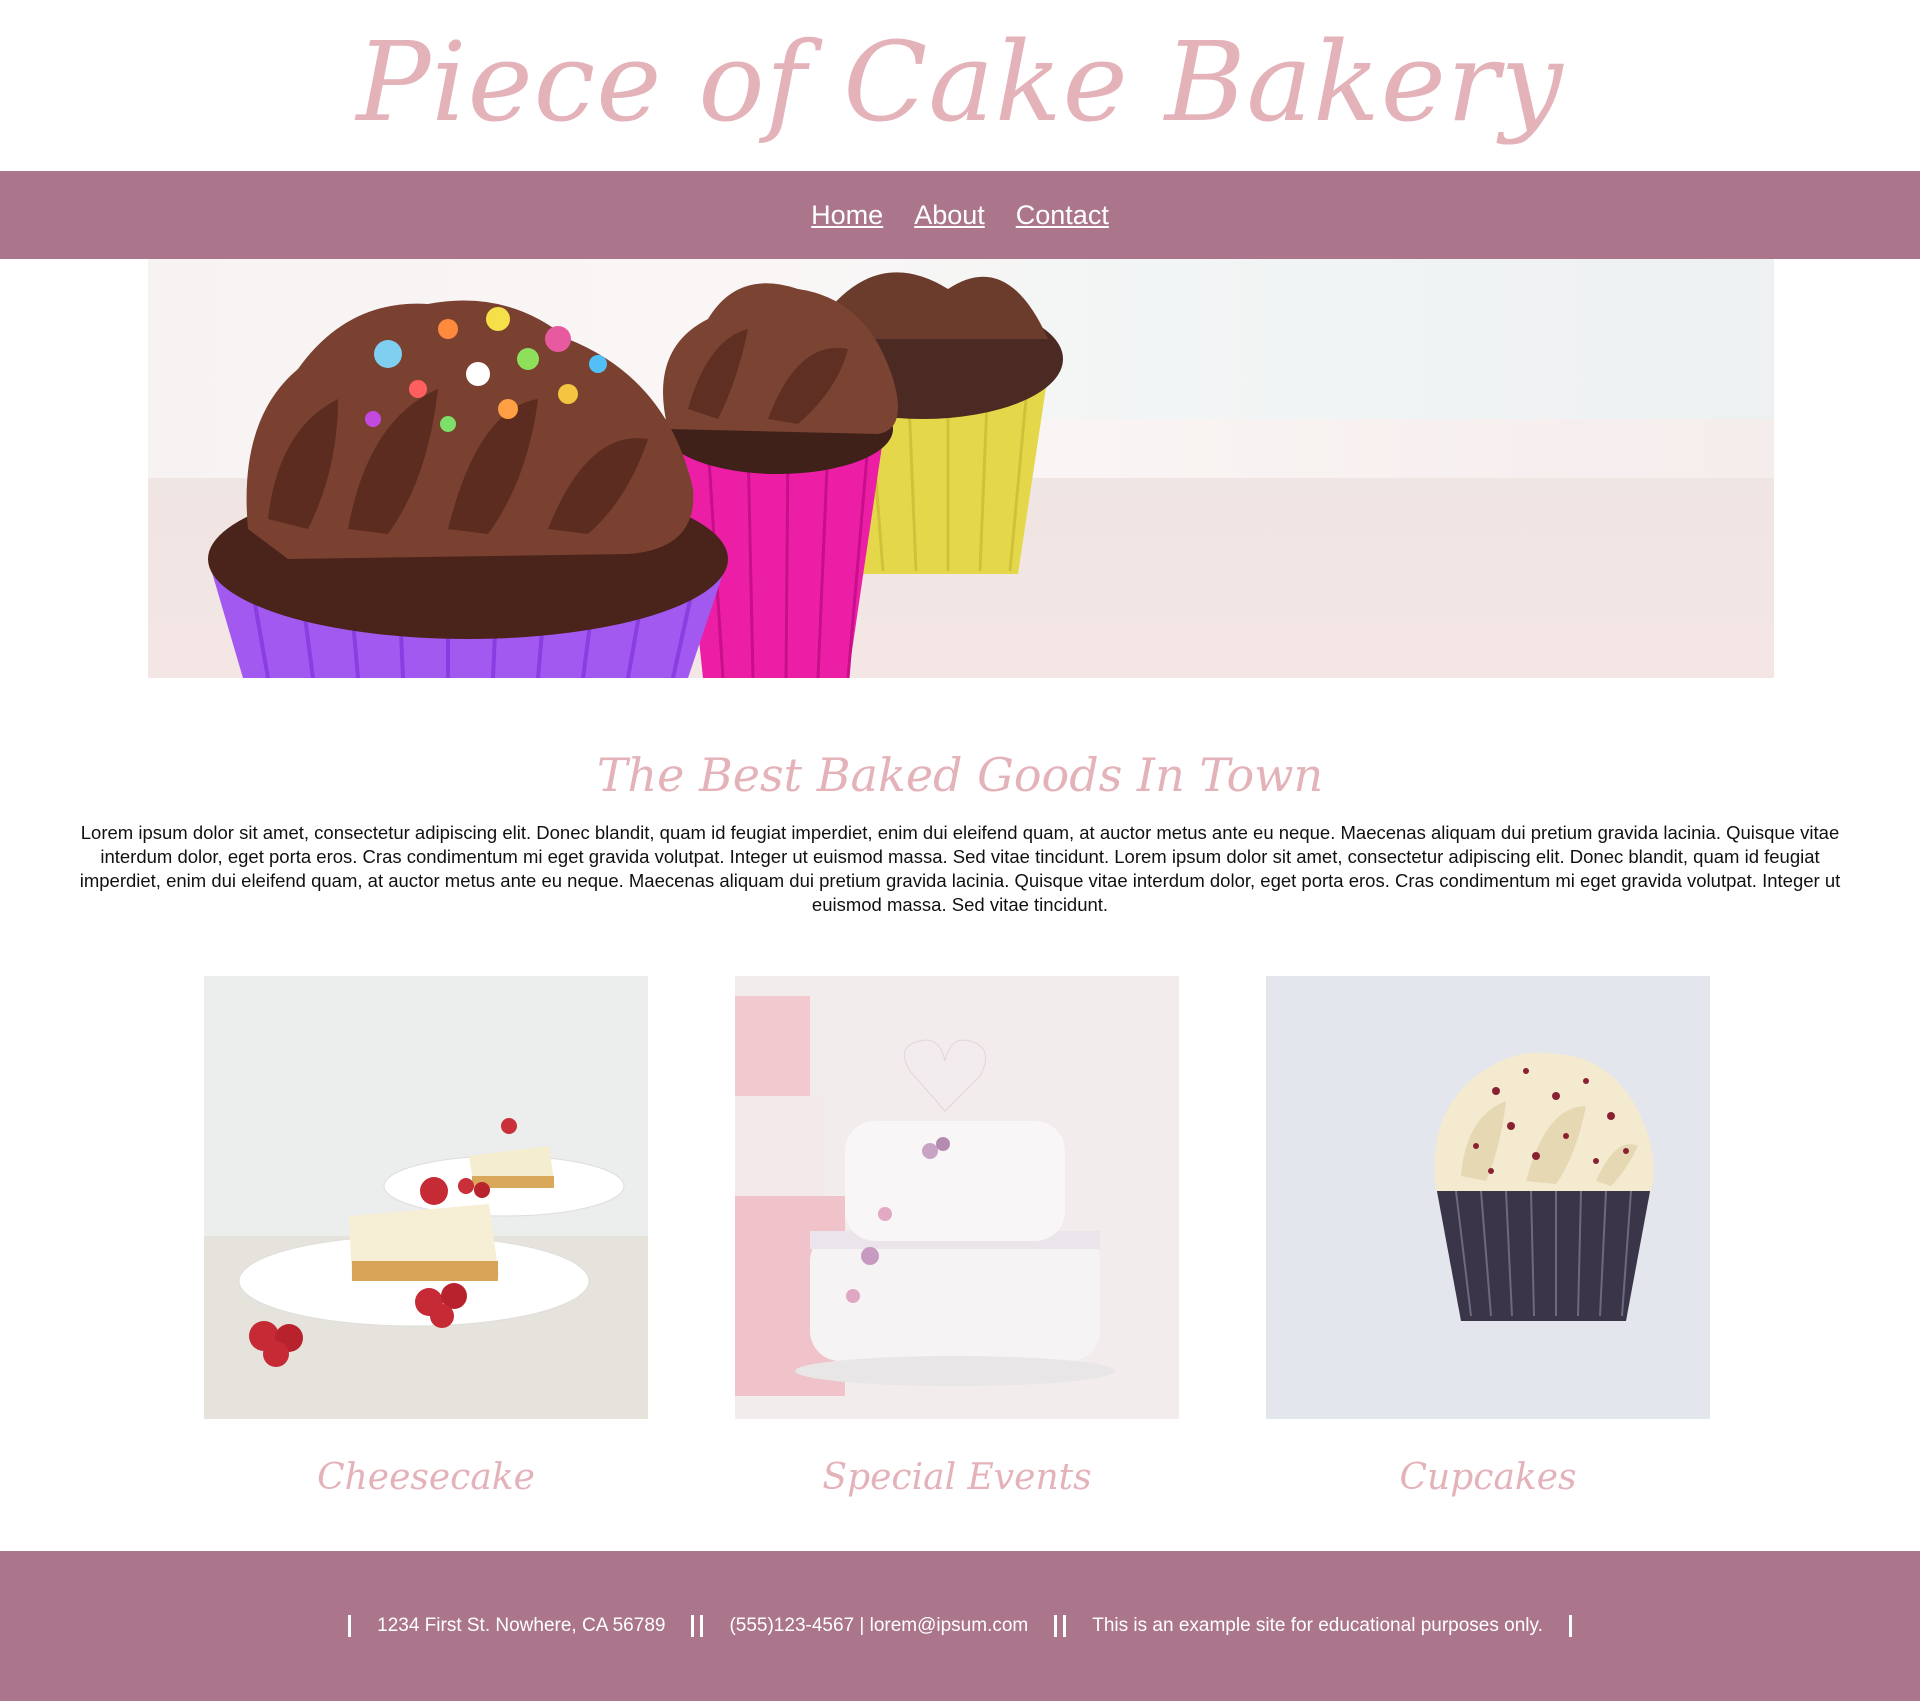 The image size is (1920, 1701). I want to click on feature-card-cupcakes: Cupcakes, so click(1488, 1237).